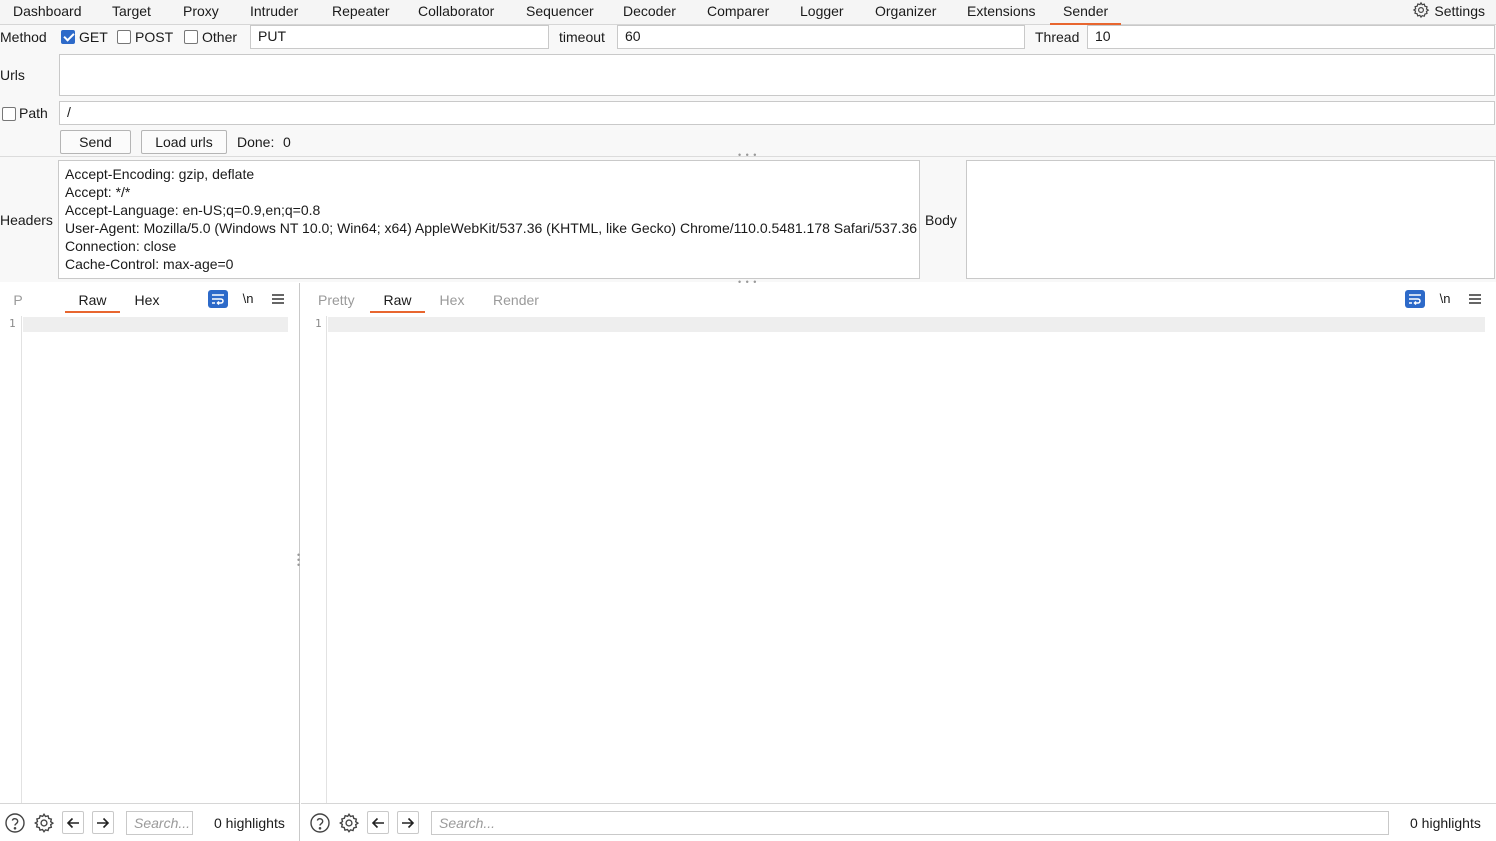 This screenshot has width=1496, height=841. I want to click on editor-tab-pretty: Pretty, so click(336, 302).